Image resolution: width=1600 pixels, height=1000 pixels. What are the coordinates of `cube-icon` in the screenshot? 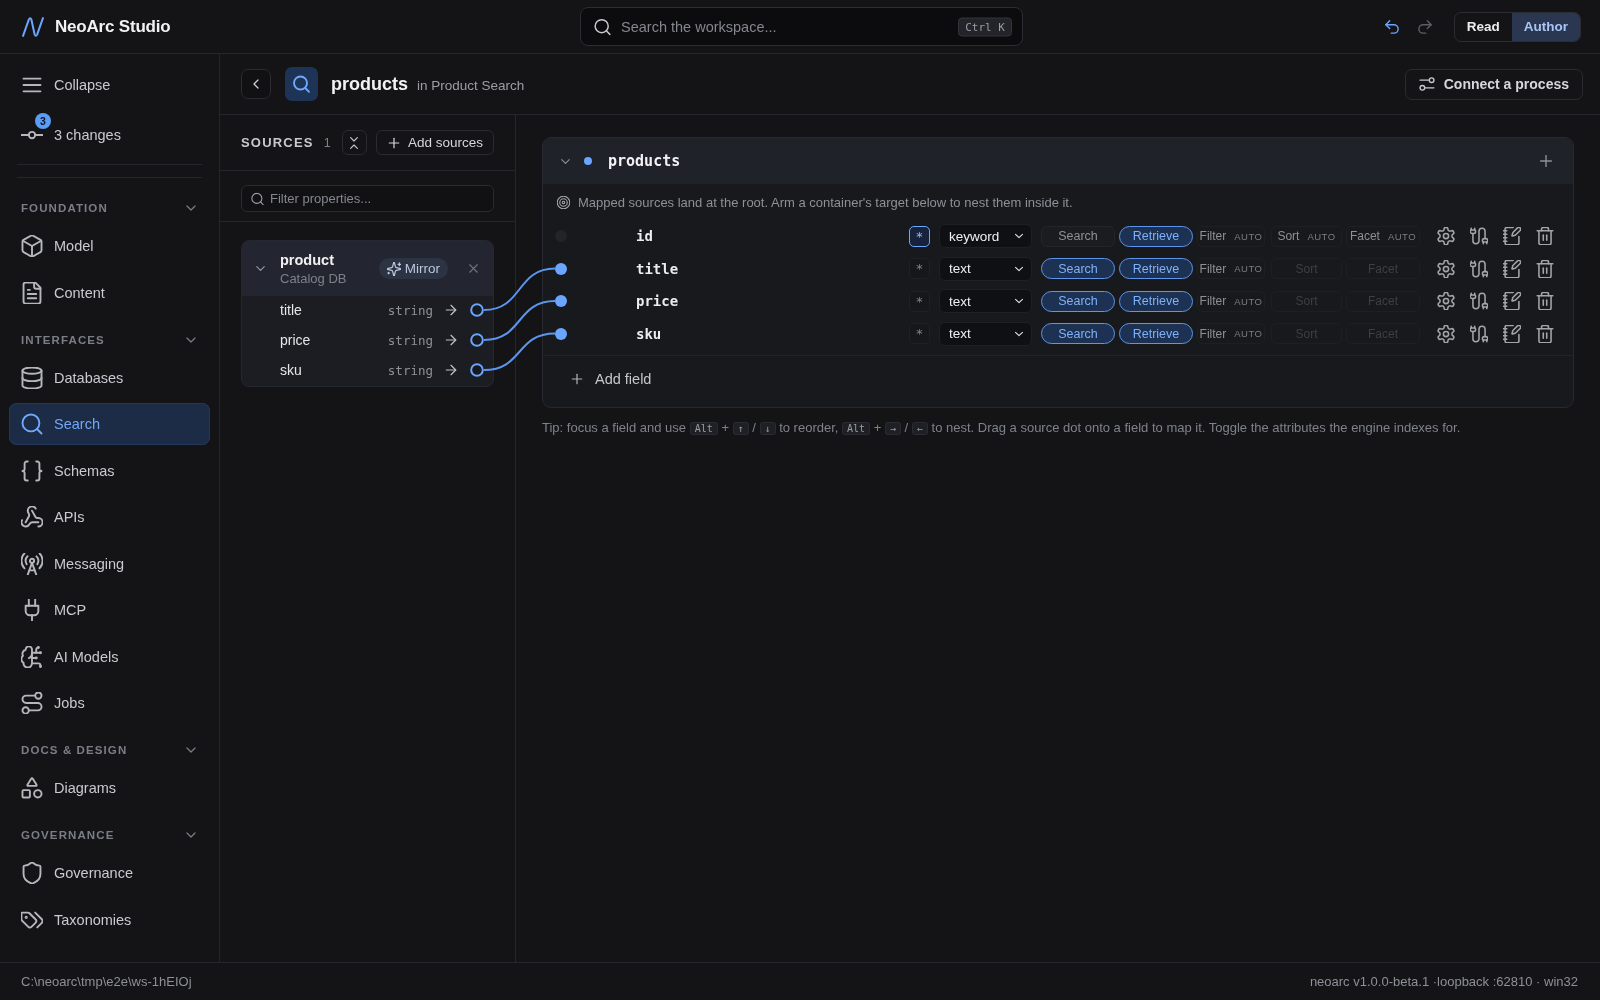 It's located at (32, 246).